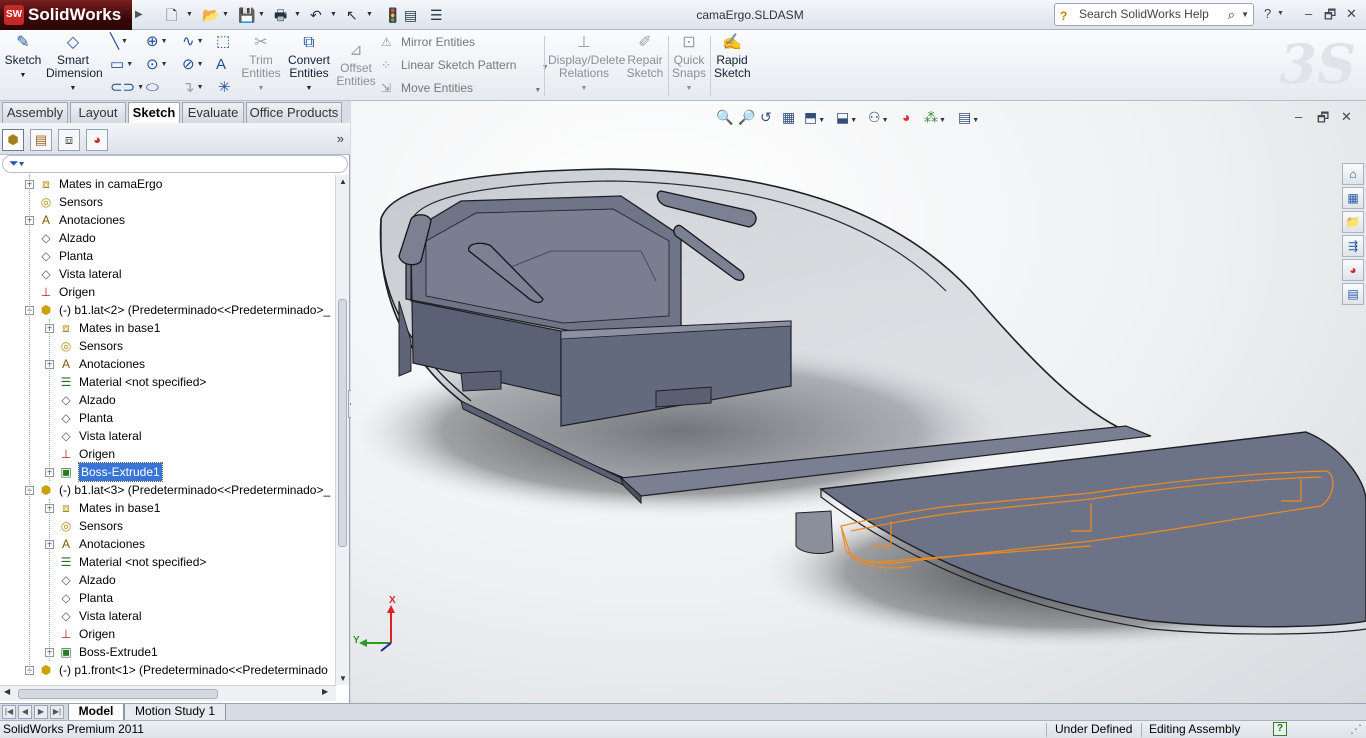  I want to click on line-icon: ╲ ▼, so click(119, 41).